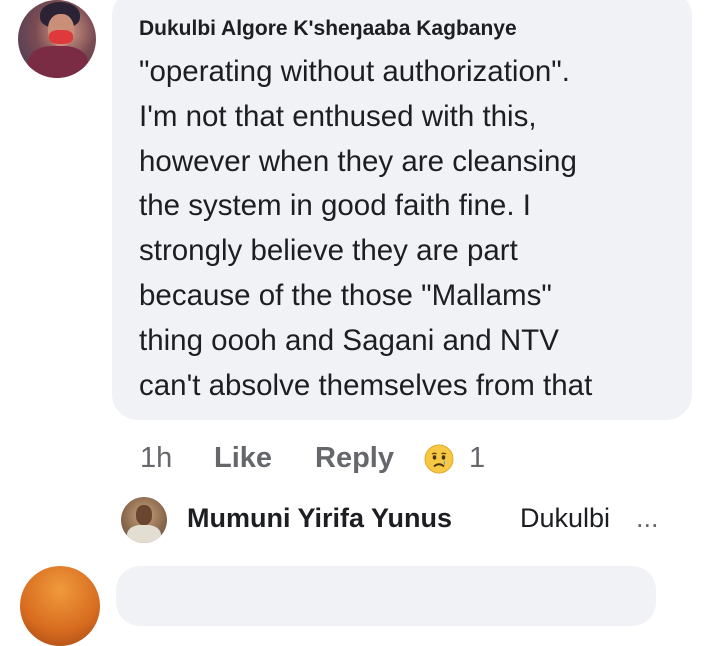 The image size is (720, 646). Describe the element at coordinates (386, 596) in the screenshot. I see `next-comment-bubble` at that location.